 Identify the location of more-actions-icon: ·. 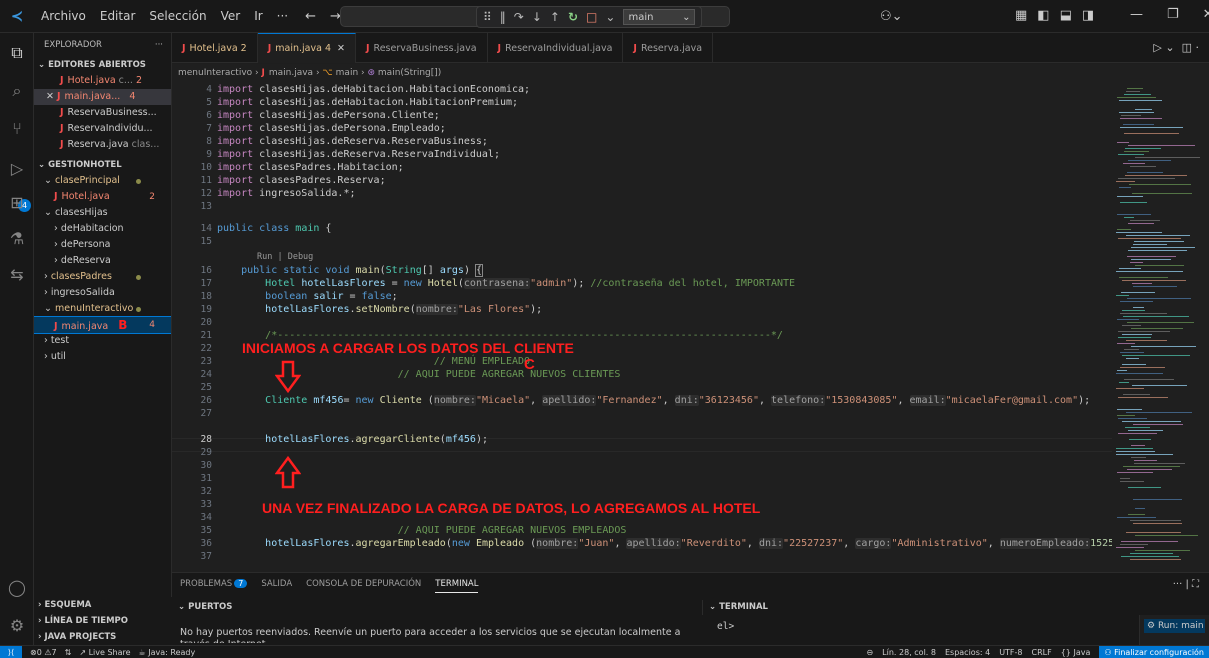
(1198, 47).